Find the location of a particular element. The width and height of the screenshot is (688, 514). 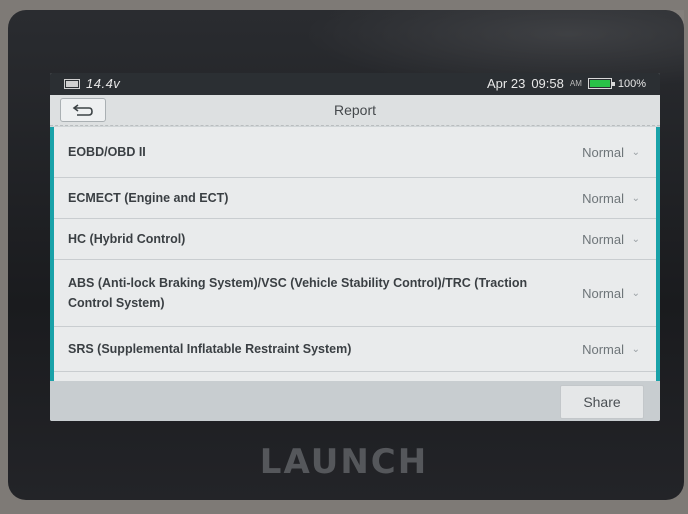

battery-percent: 100% is located at coordinates (631, 83).